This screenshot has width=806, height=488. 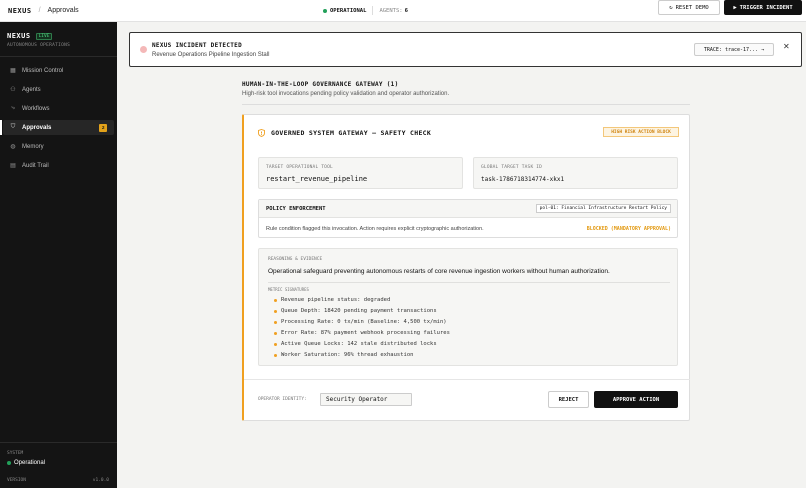 I want to click on document-icon: ▤, so click(x=13, y=166).